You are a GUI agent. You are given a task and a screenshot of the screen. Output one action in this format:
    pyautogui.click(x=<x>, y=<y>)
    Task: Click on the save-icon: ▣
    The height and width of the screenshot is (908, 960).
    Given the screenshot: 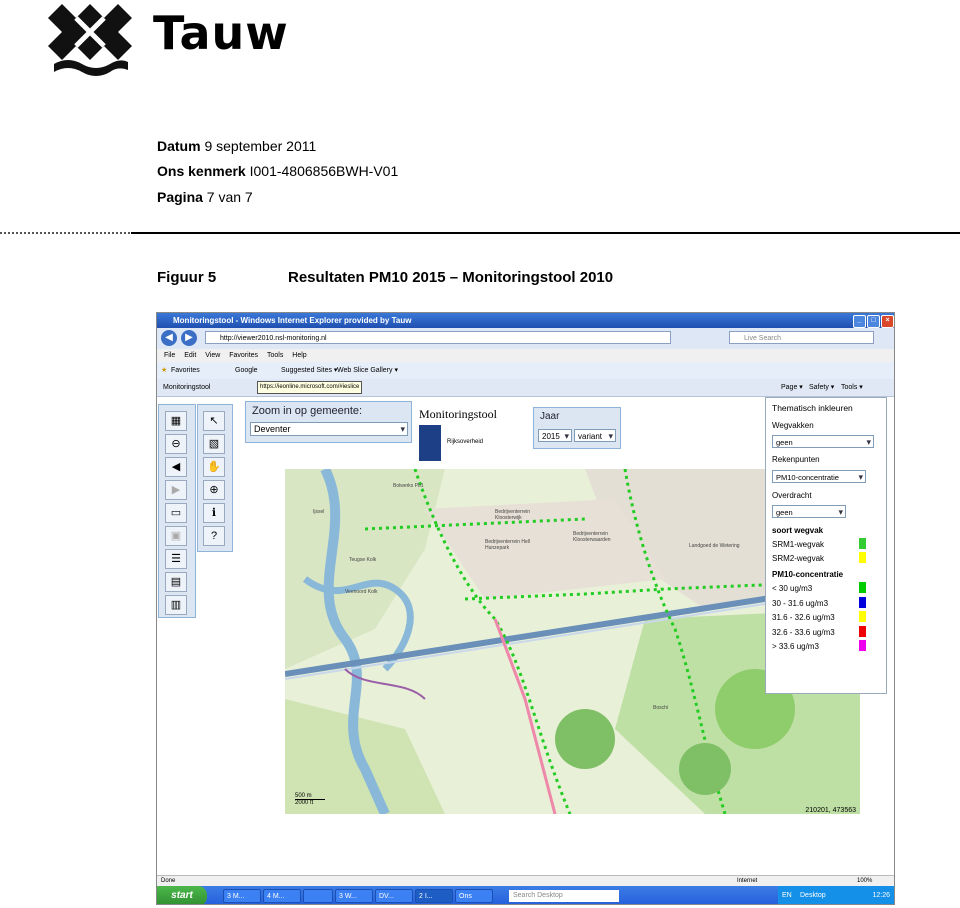 What is the action you would take?
    pyautogui.click(x=176, y=536)
    